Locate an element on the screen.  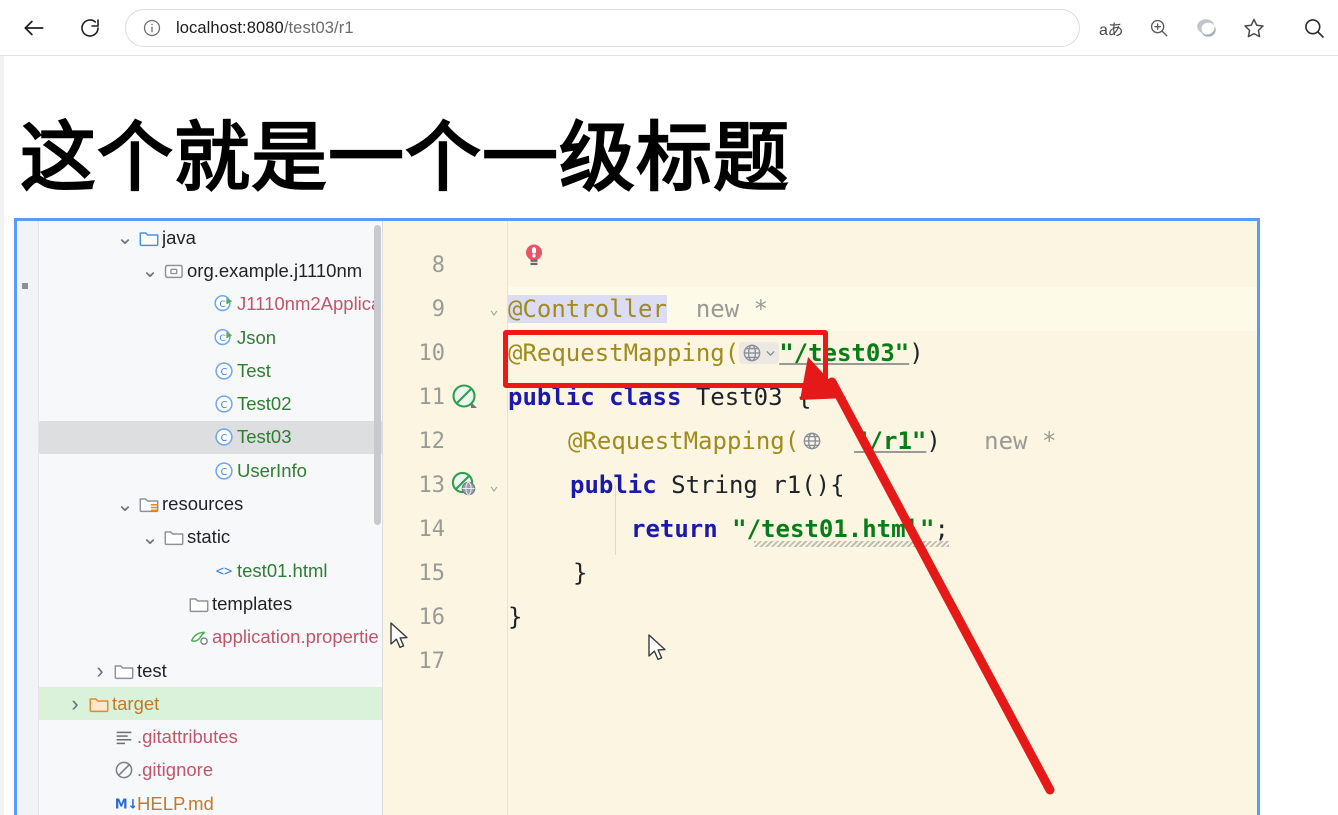
keyword-public: public is located at coordinates (551, 397).